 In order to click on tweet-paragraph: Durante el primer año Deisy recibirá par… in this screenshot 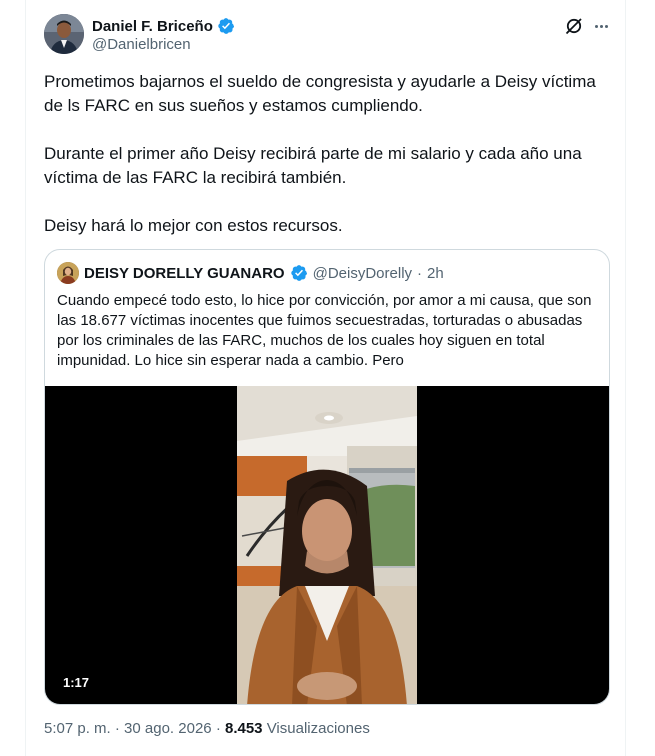, I will do `click(313, 165)`.